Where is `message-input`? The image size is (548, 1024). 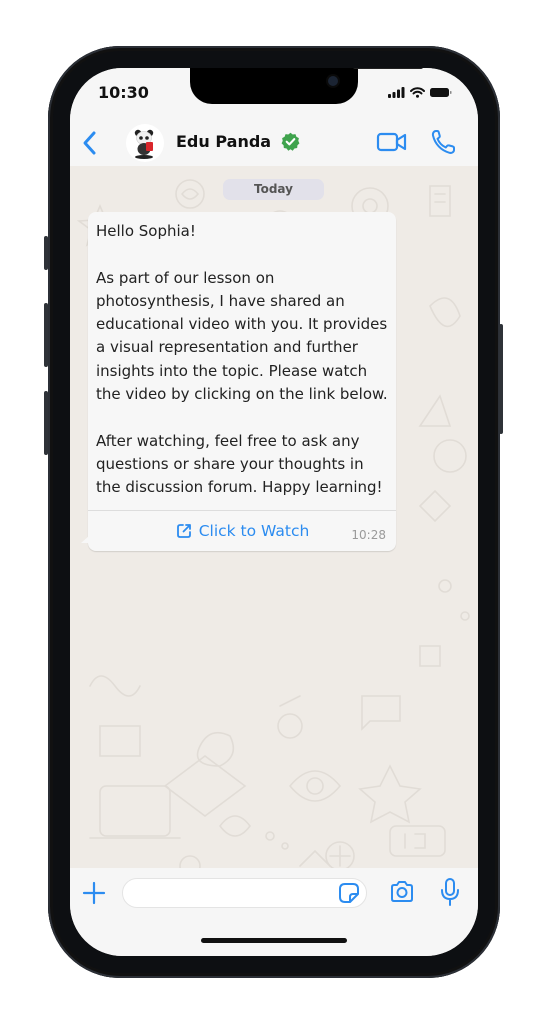
message-input is located at coordinates (244, 893).